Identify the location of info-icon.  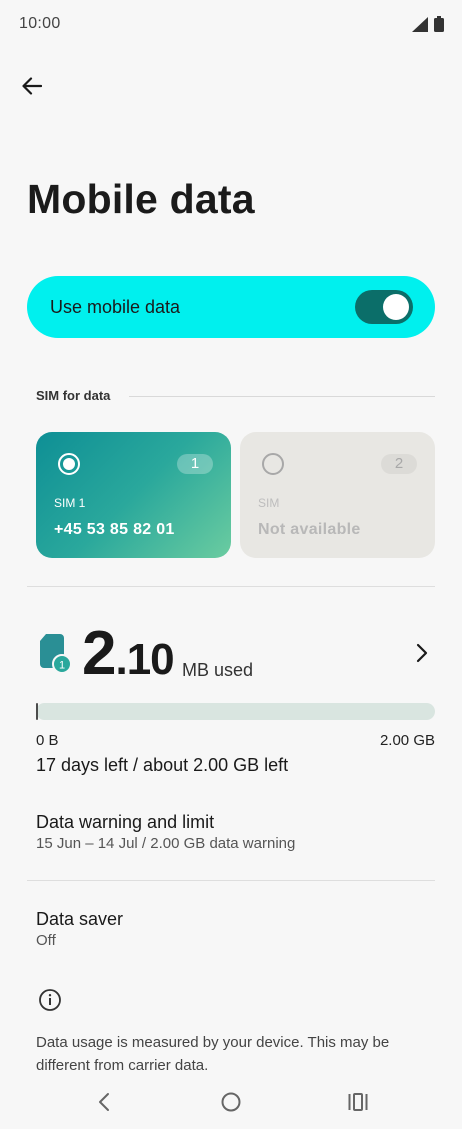
(50, 1000).